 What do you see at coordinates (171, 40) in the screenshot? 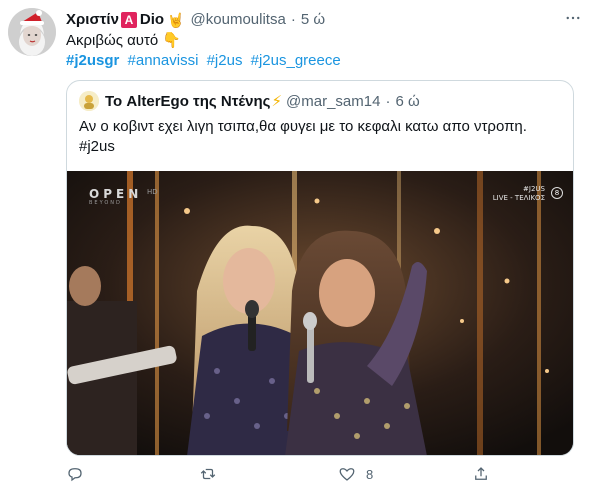
I see `pointing-down-icon: 👇` at bounding box center [171, 40].